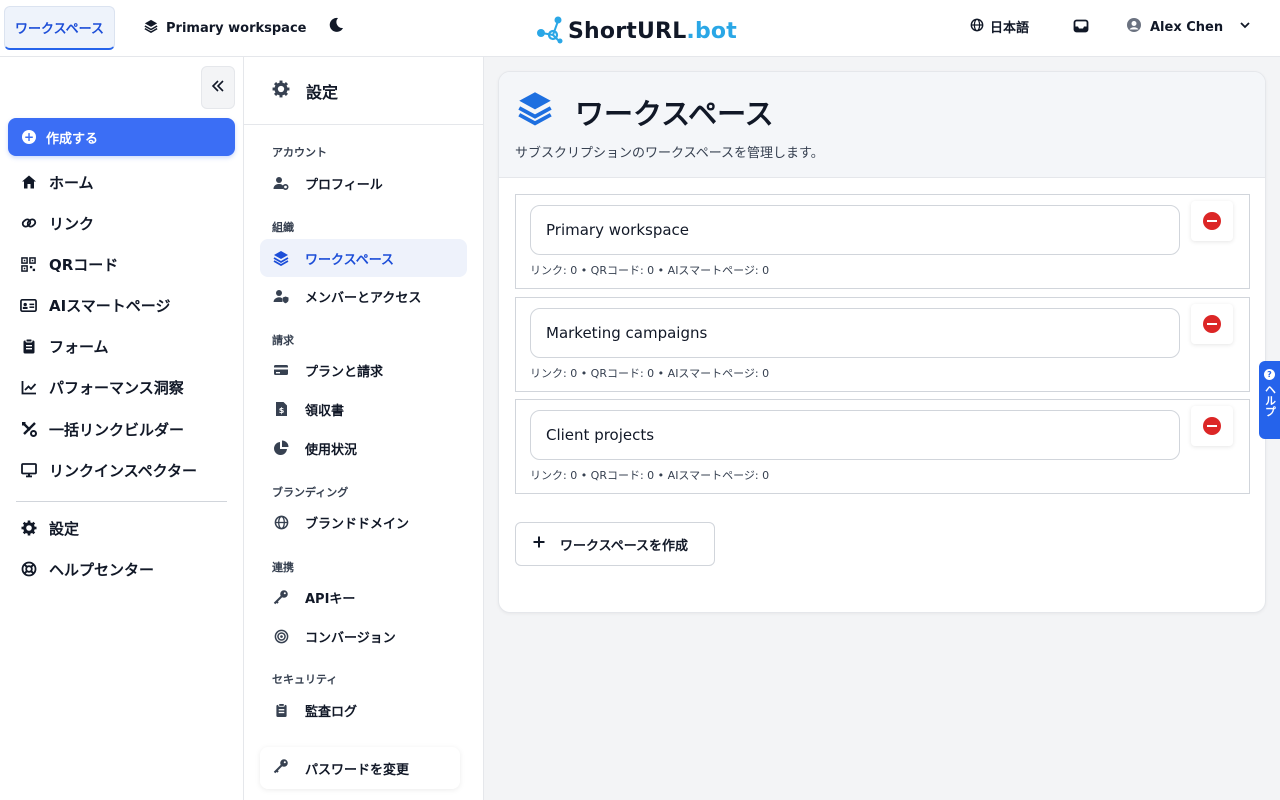 Image resolution: width=1280 pixels, height=800 pixels. Describe the element at coordinates (283, 340) in the screenshot. I see `section-label-billing: 請求` at that location.